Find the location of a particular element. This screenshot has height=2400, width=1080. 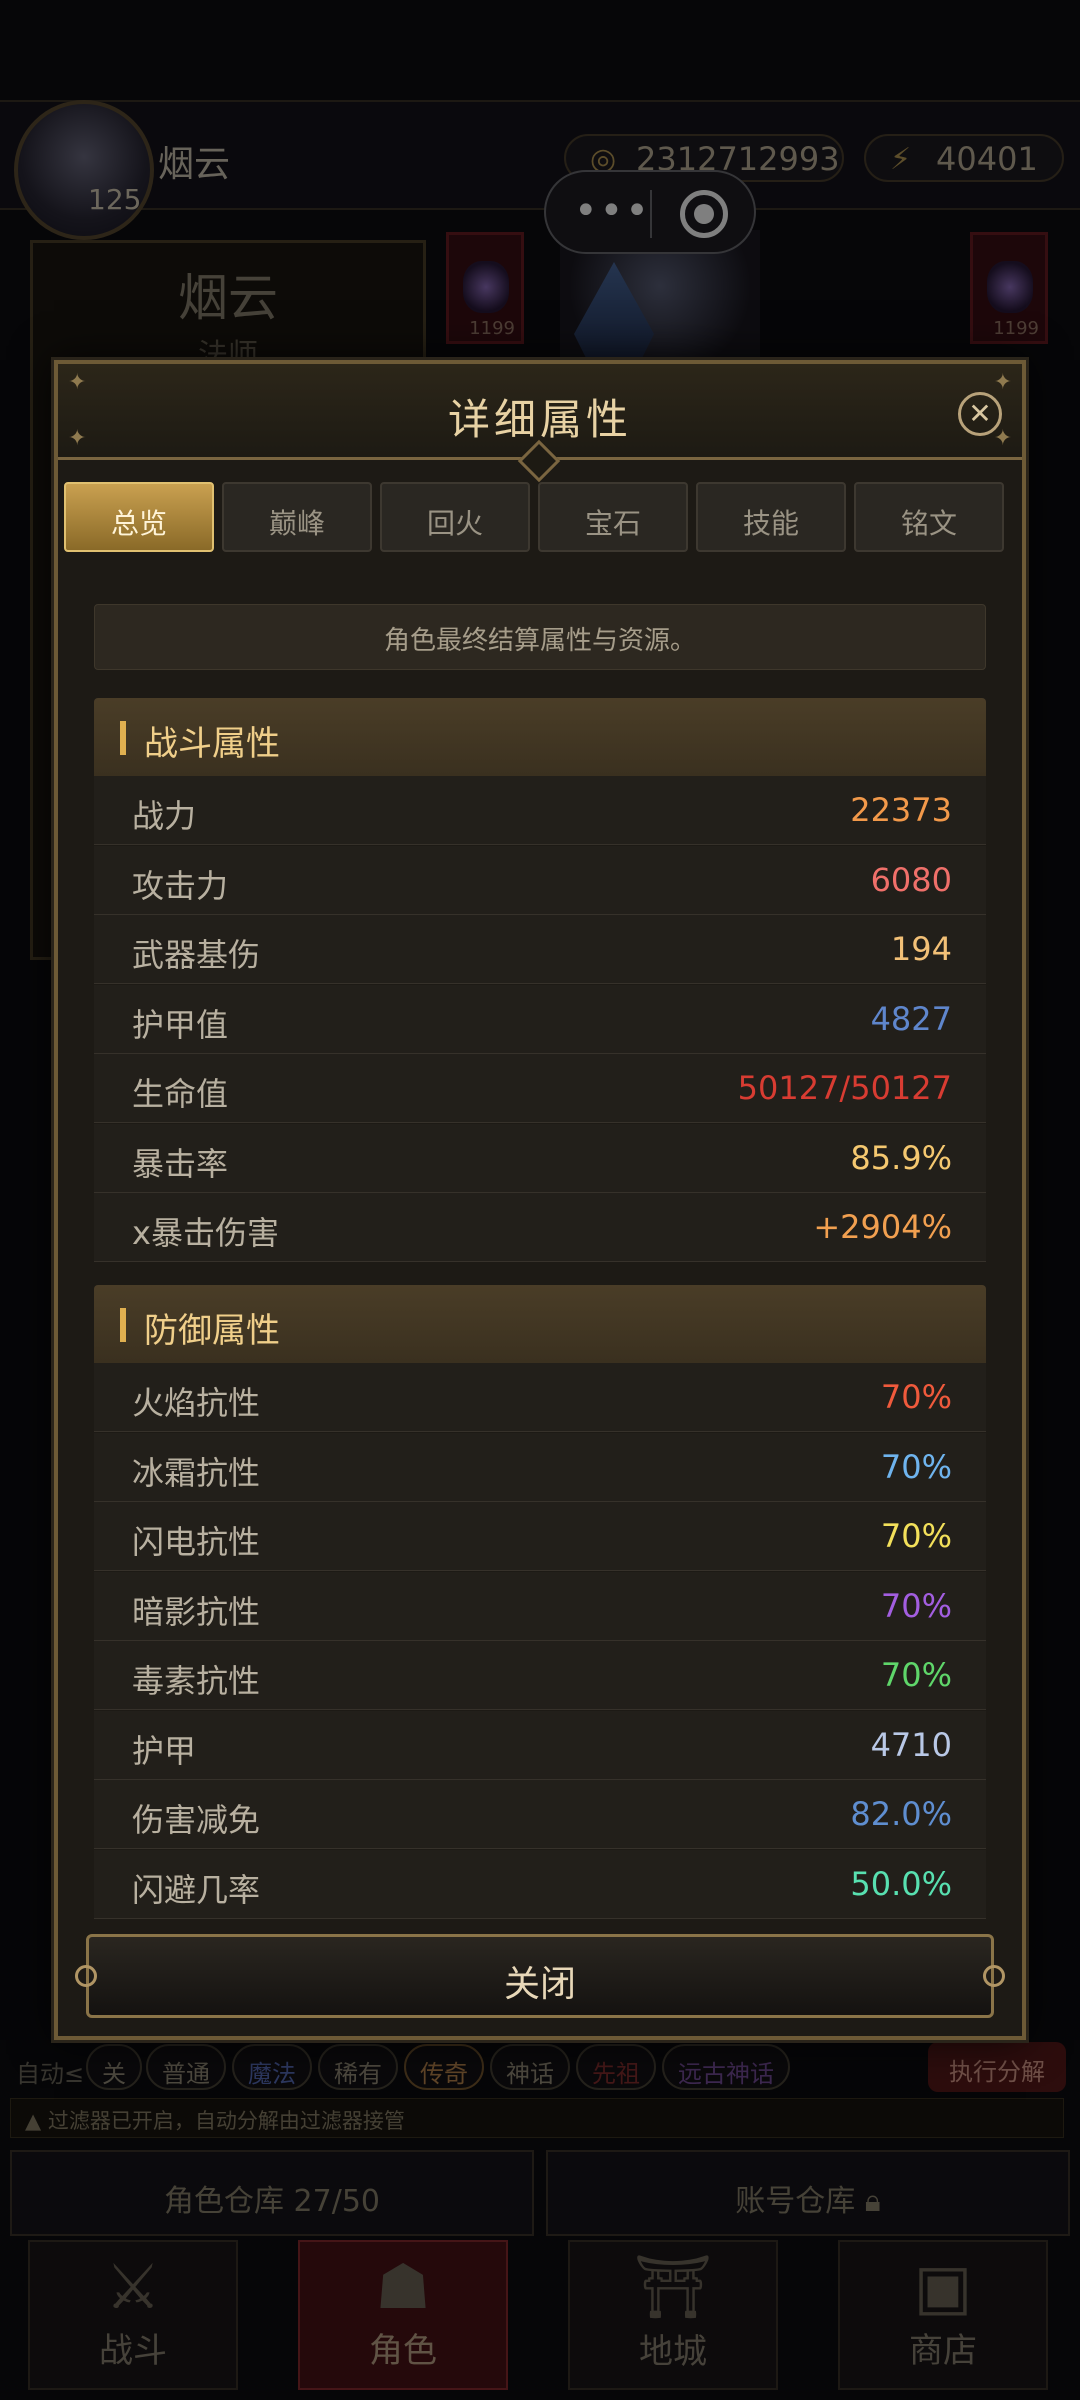

stat-row: 闪电抗性 70% is located at coordinates (540, 1536).